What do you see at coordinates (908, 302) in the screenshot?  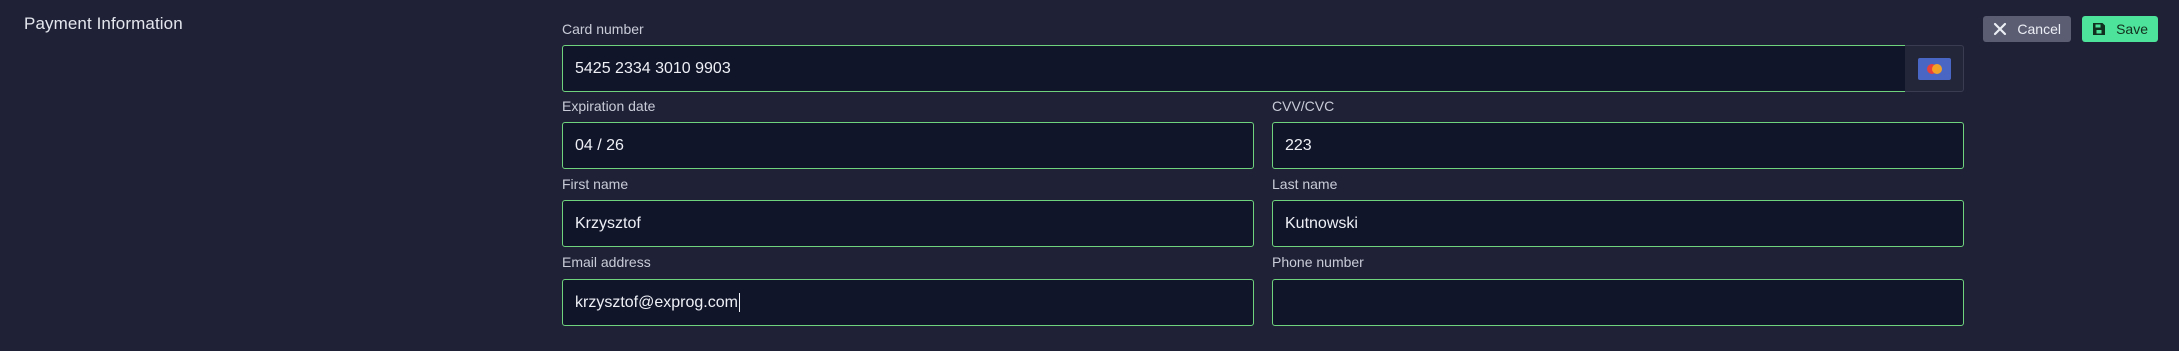 I see `email-field: krzysztof@exprog.com` at bounding box center [908, 302].